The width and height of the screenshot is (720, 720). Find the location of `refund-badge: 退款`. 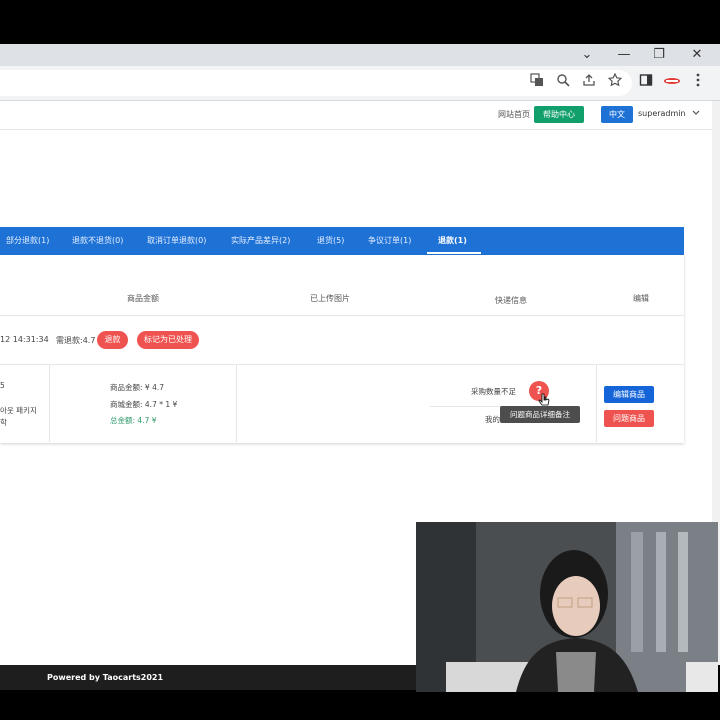

refund-badge: 退款 is located at coordinates (112, 340).